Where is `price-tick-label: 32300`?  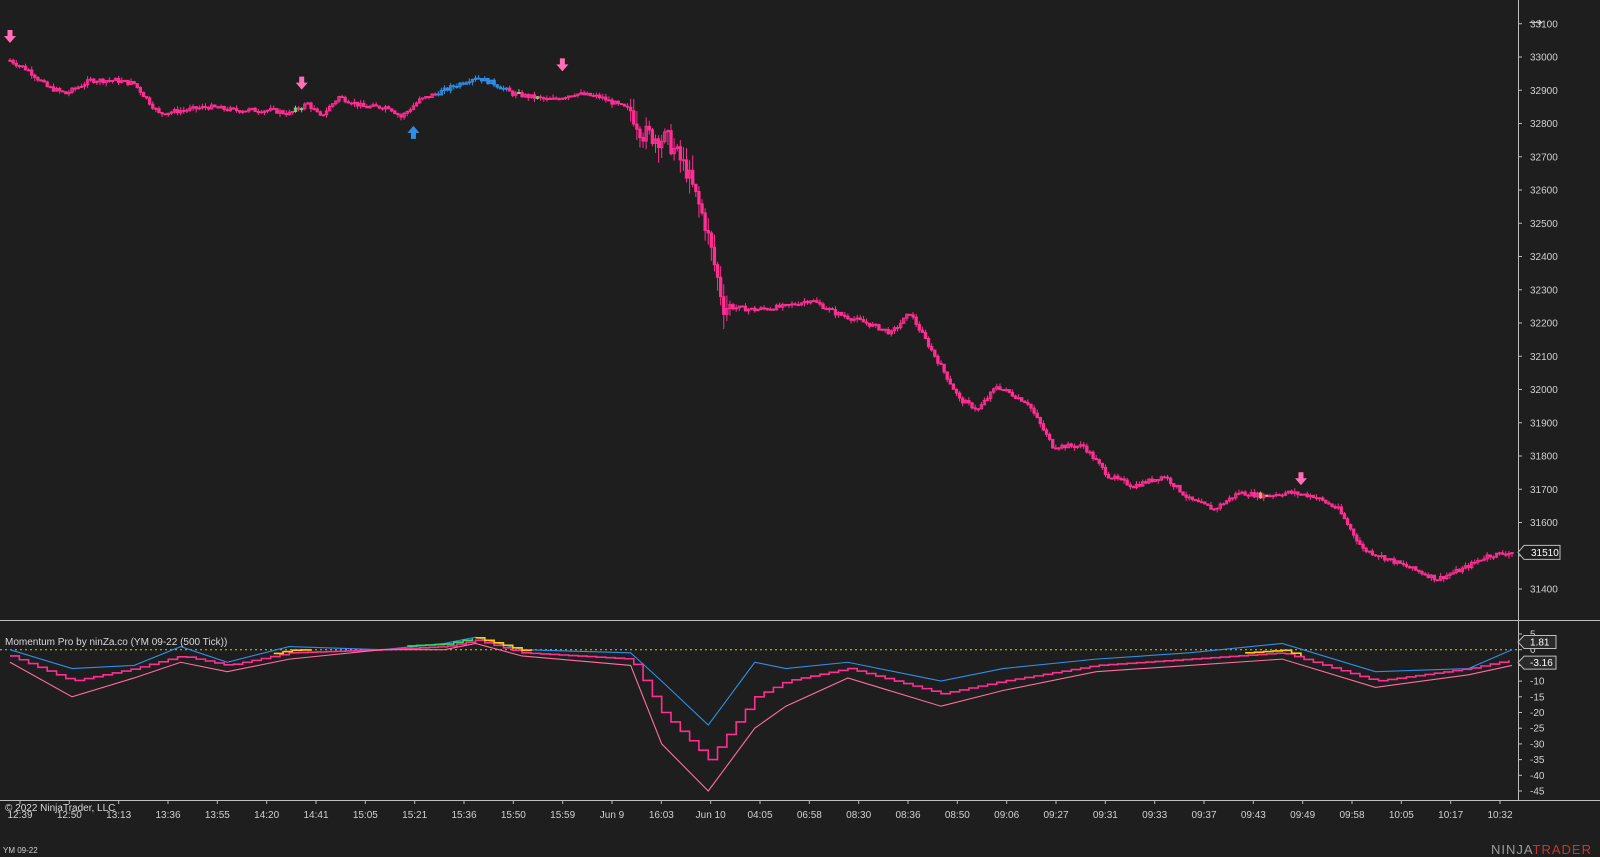
price-tick-label: 32300 is located at coordinates (1544, 290).